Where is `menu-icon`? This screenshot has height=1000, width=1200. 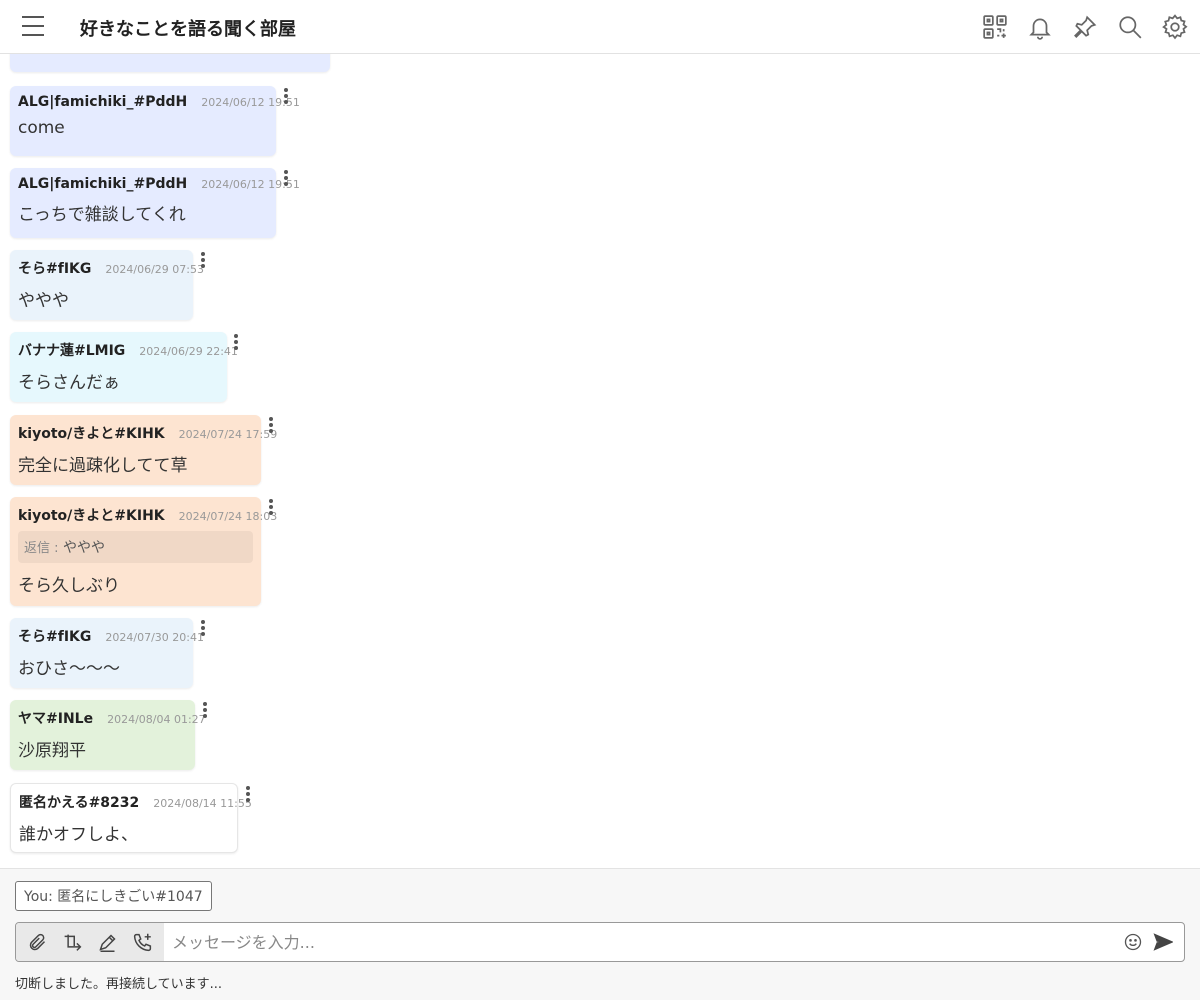 menu-icon is located at coordinates (33, 26).